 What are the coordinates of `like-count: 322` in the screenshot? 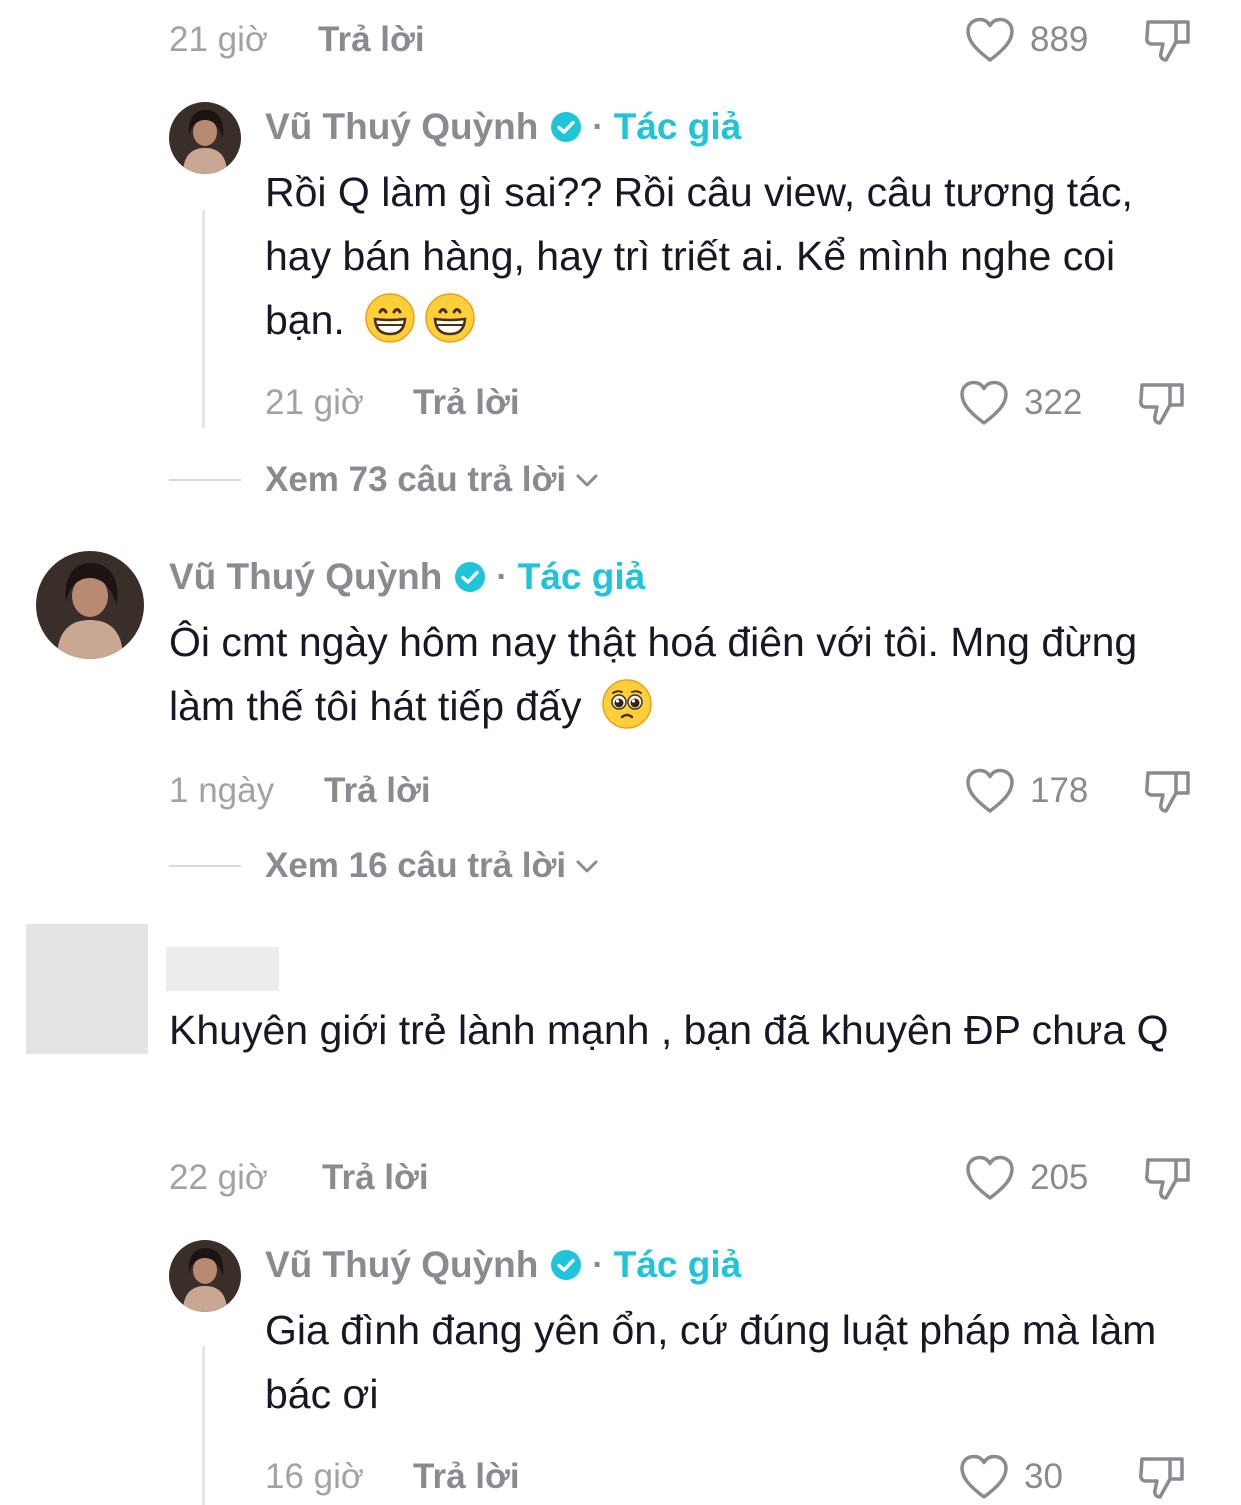 It's located at (1053, 402).